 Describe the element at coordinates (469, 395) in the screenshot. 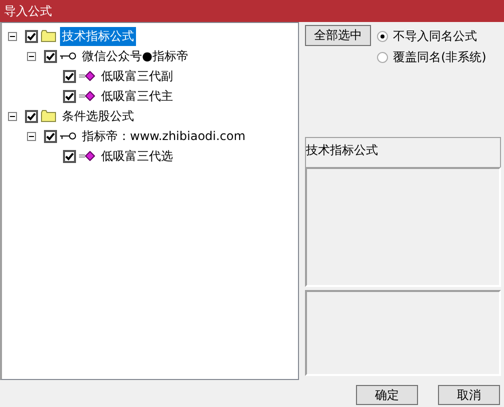

I see `dialog-button: 取消` at that location.